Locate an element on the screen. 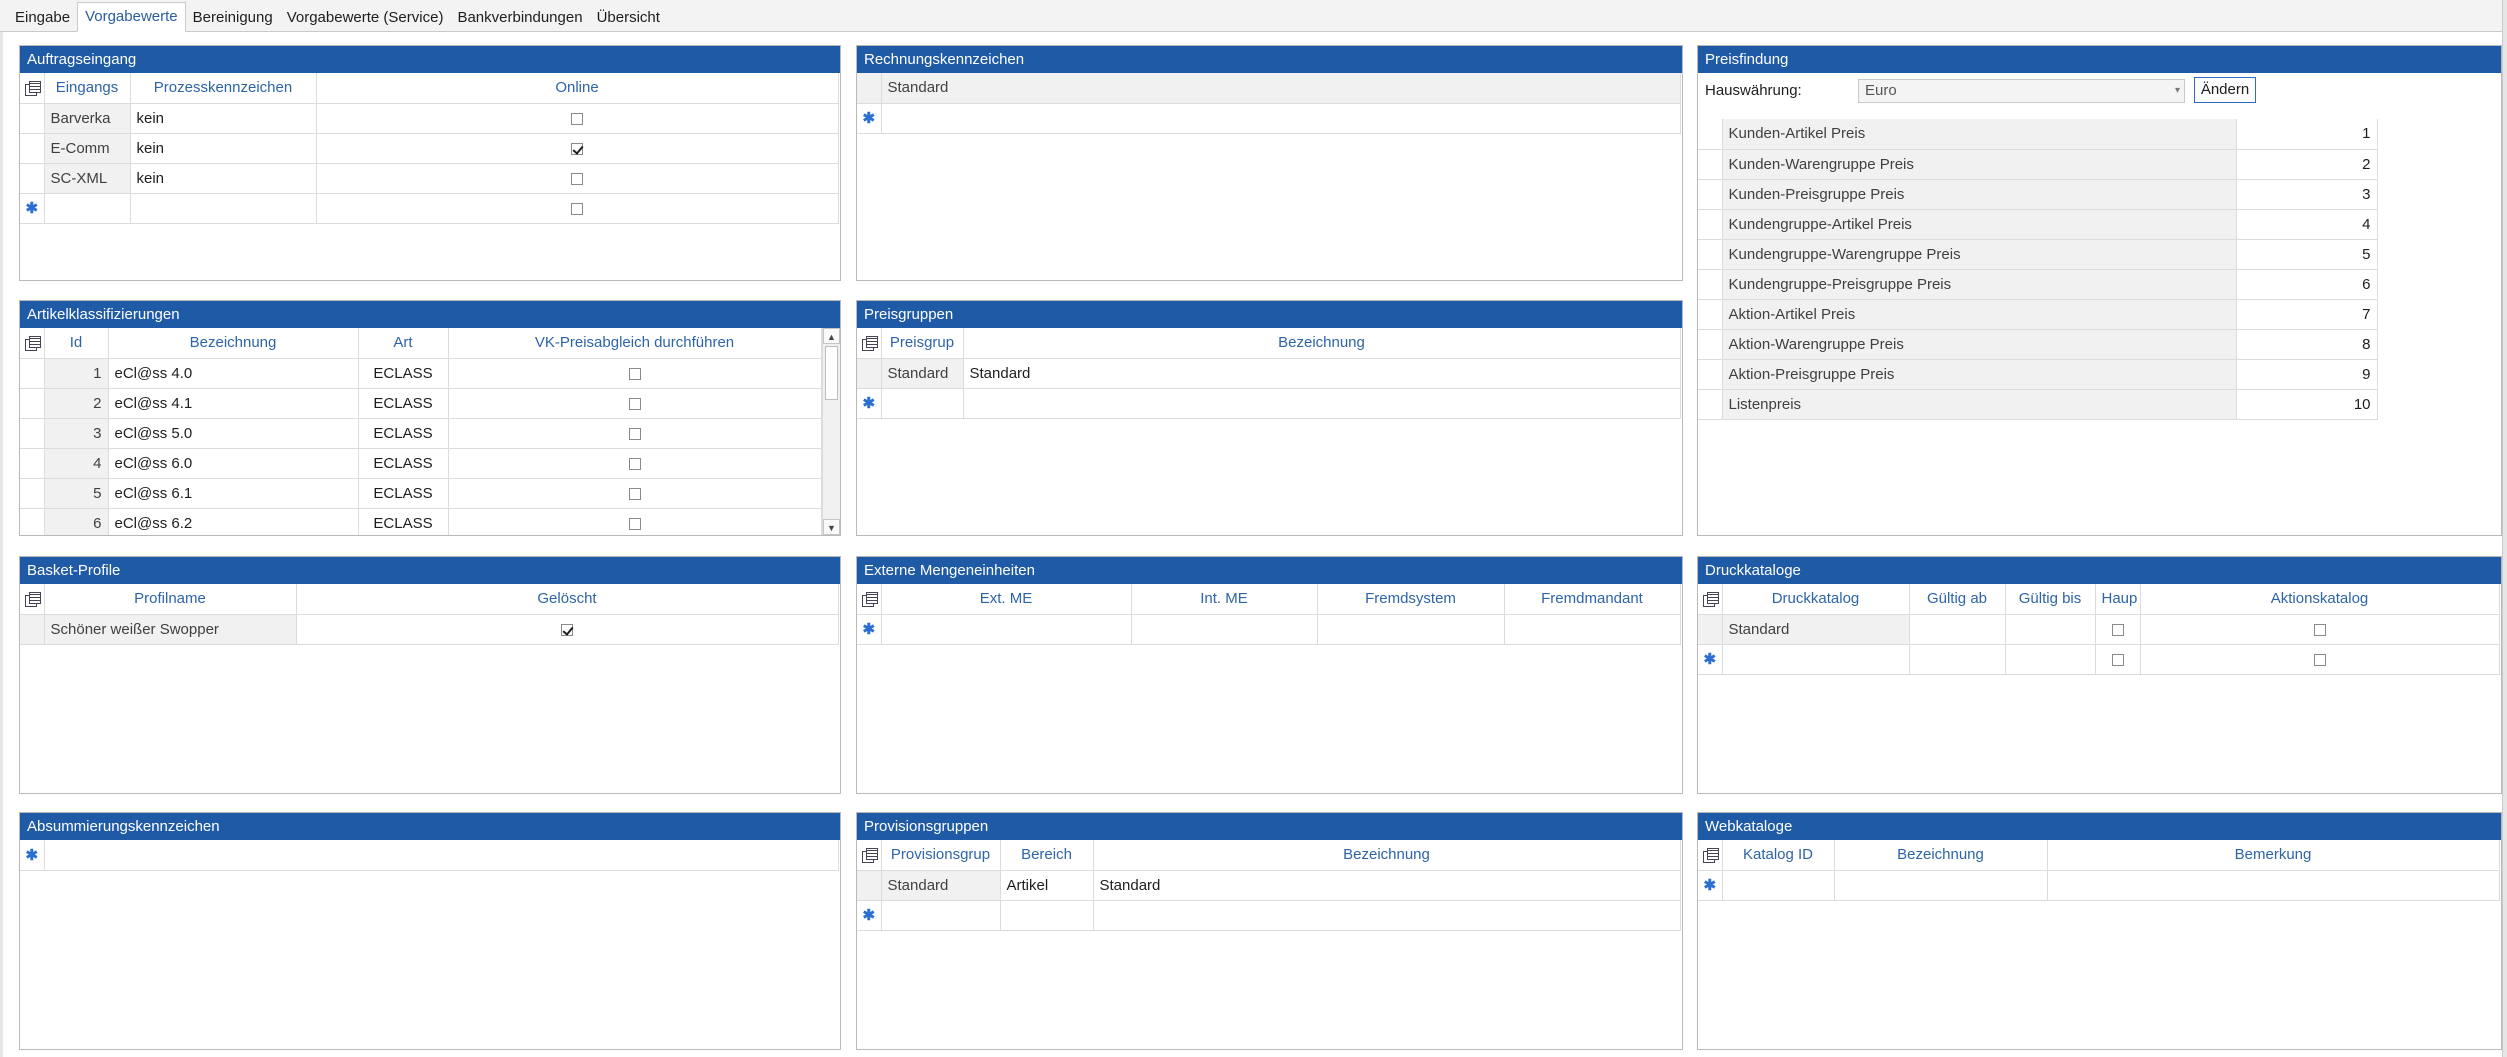 The width and height of the screenshot is (2507, 1057). tab-vorgabewerte: Vorgabewerte is located at coordinates (131, 17).